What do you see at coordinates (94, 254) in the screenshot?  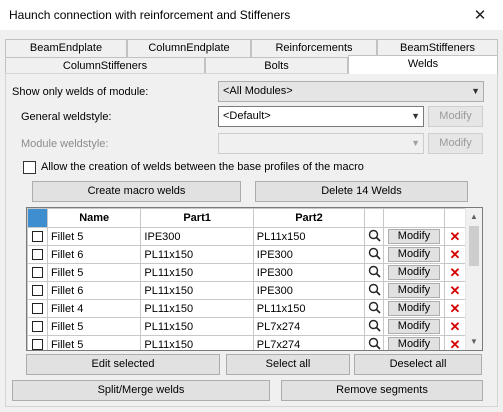 I see `weld-name-cell: Fillet 6` at bounding box center [94, 254].